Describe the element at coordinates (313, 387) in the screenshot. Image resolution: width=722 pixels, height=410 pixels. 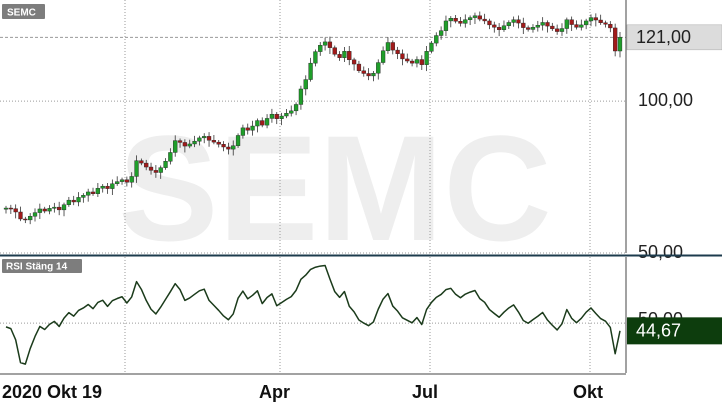
I see `time-axis: 2020 Okt 19 Apr Jul Okt` at that location.